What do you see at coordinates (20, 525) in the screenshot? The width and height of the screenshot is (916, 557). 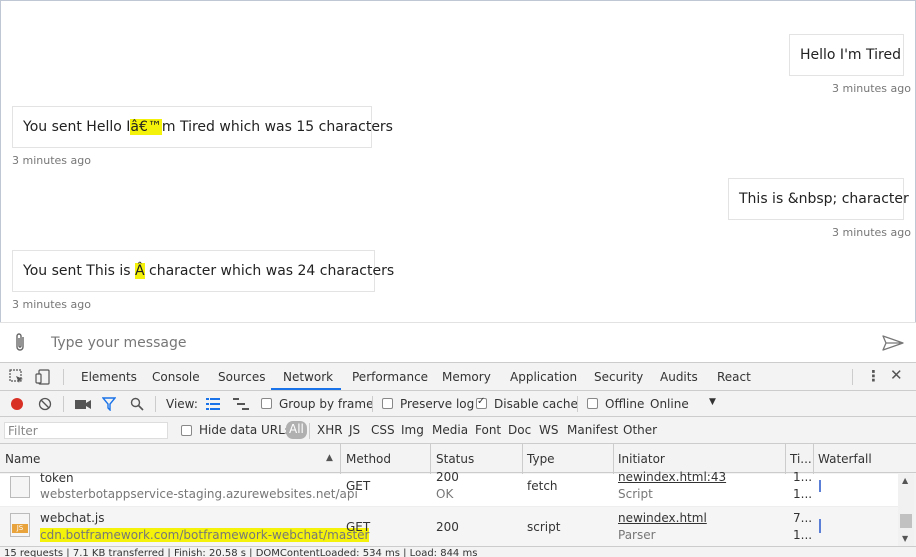 I see `js-file-icon: JS` at bounding box center [20, 525].